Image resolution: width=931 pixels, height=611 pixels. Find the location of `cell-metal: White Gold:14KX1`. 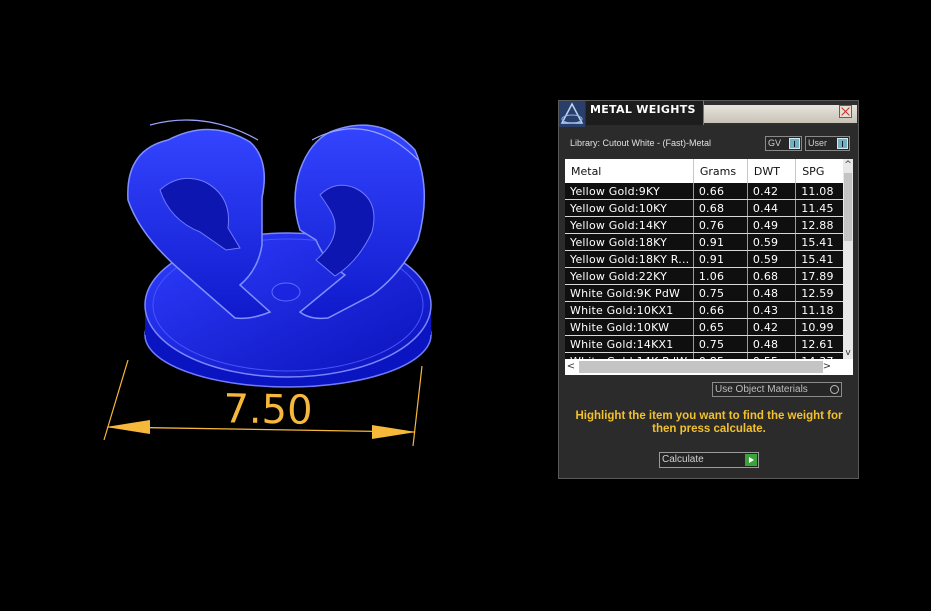

cell-metal: White Gold:14KX1 is located at coordinates (629, 344).